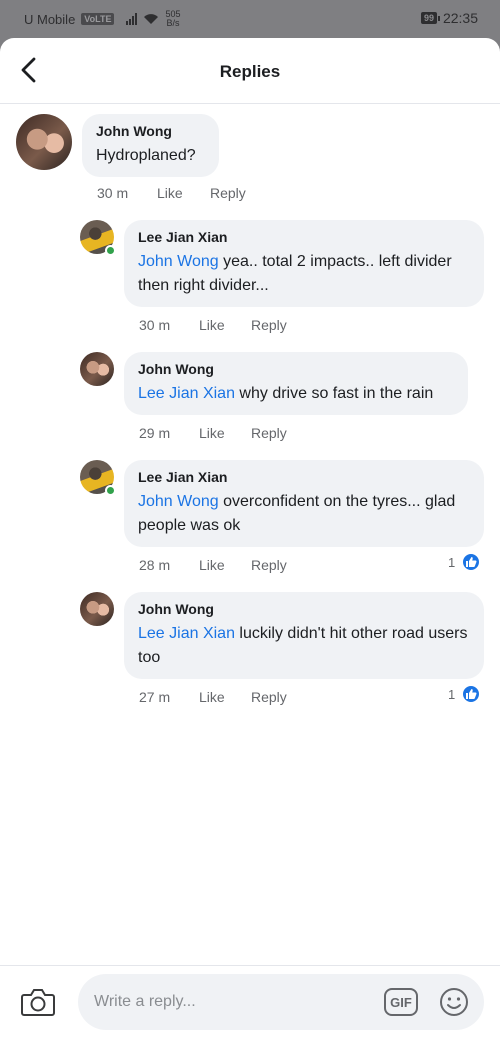 The height and width of the screenshot is (1037, 500). I want to click on status-left: U Mobile VoLTE 505 B/s, so click(102, 19).